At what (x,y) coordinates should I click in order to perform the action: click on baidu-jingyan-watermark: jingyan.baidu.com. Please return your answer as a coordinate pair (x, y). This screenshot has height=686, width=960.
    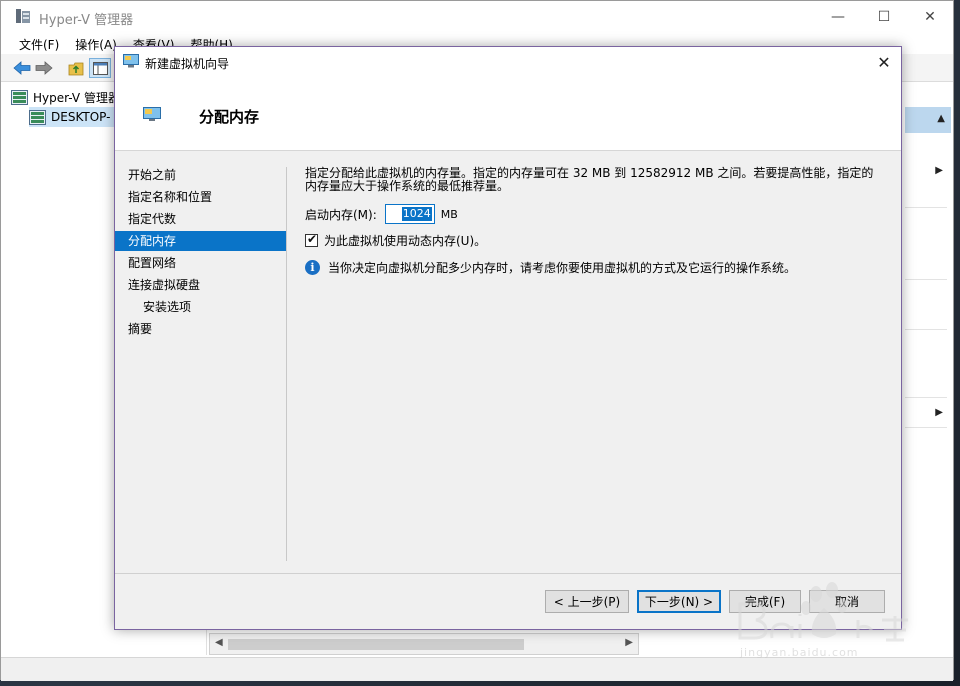
    Looking at the image, I should click on (827, 622).